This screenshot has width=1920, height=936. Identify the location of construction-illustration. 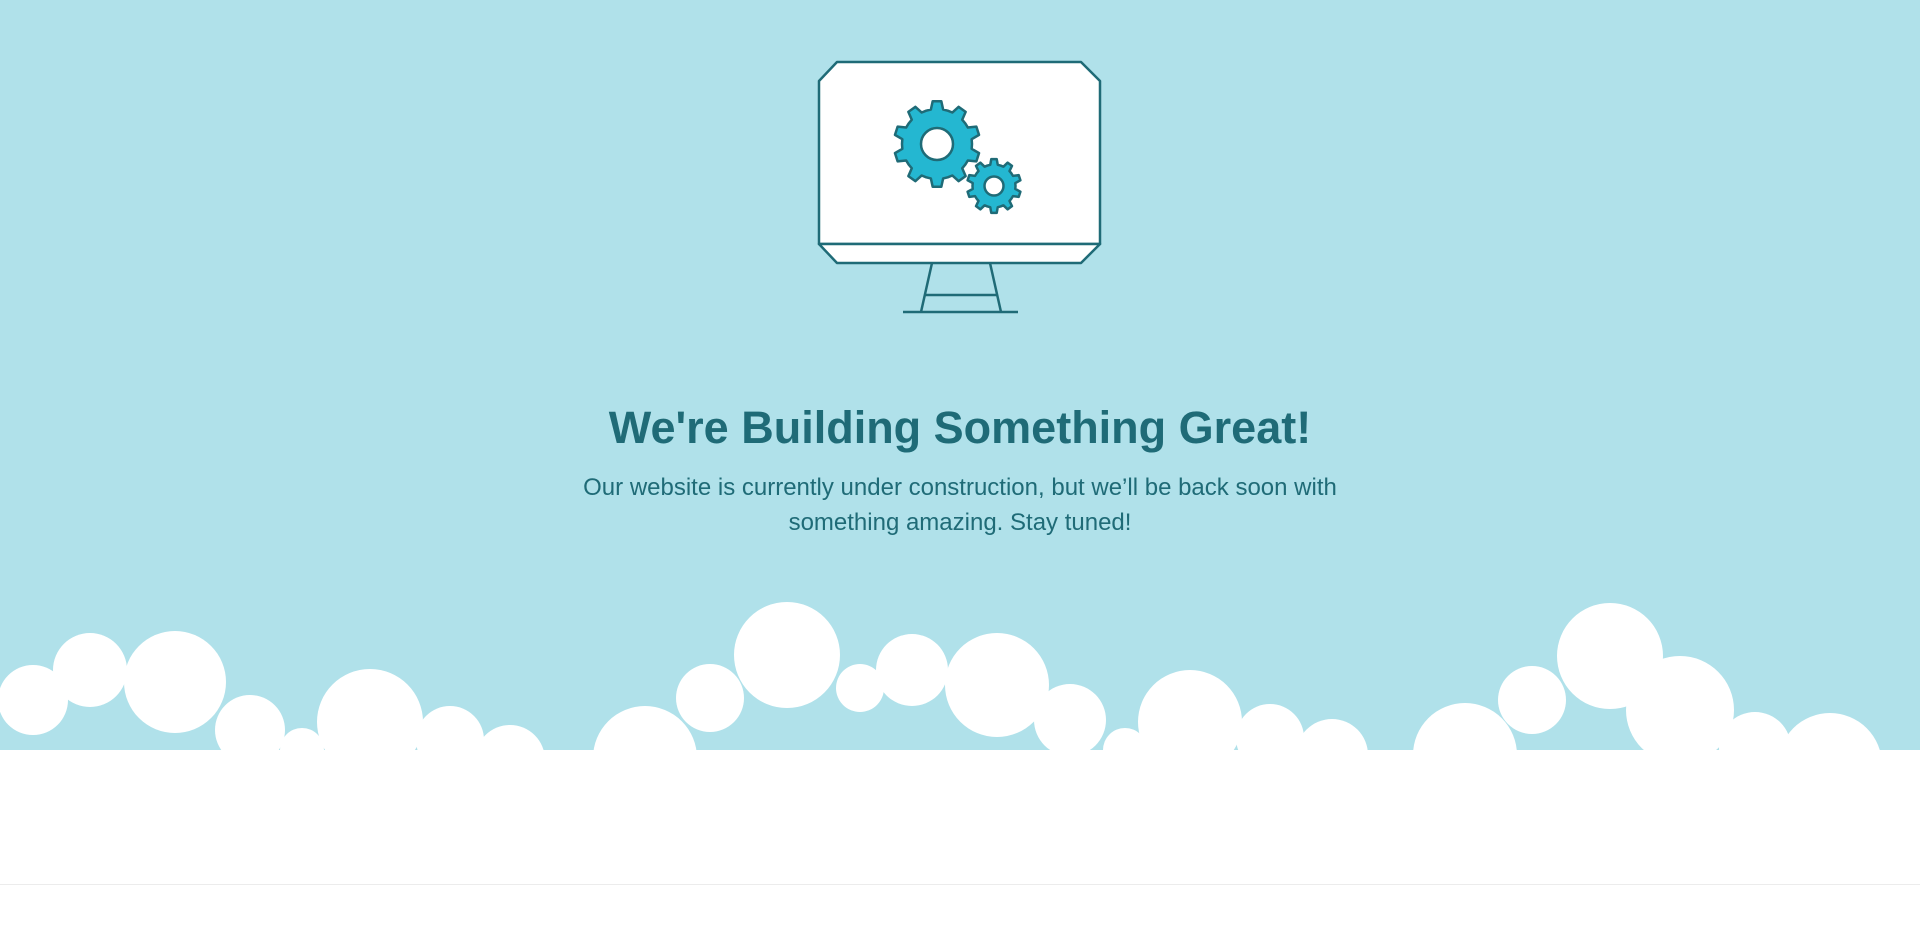
(959, 187).